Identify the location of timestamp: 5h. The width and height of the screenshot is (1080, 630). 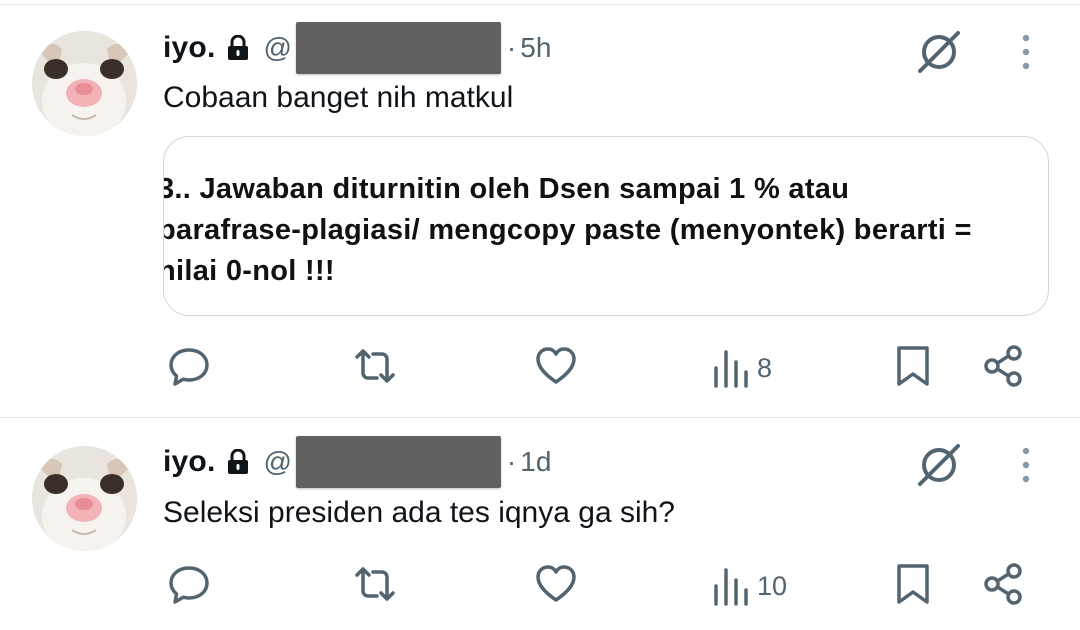
(535, 48).